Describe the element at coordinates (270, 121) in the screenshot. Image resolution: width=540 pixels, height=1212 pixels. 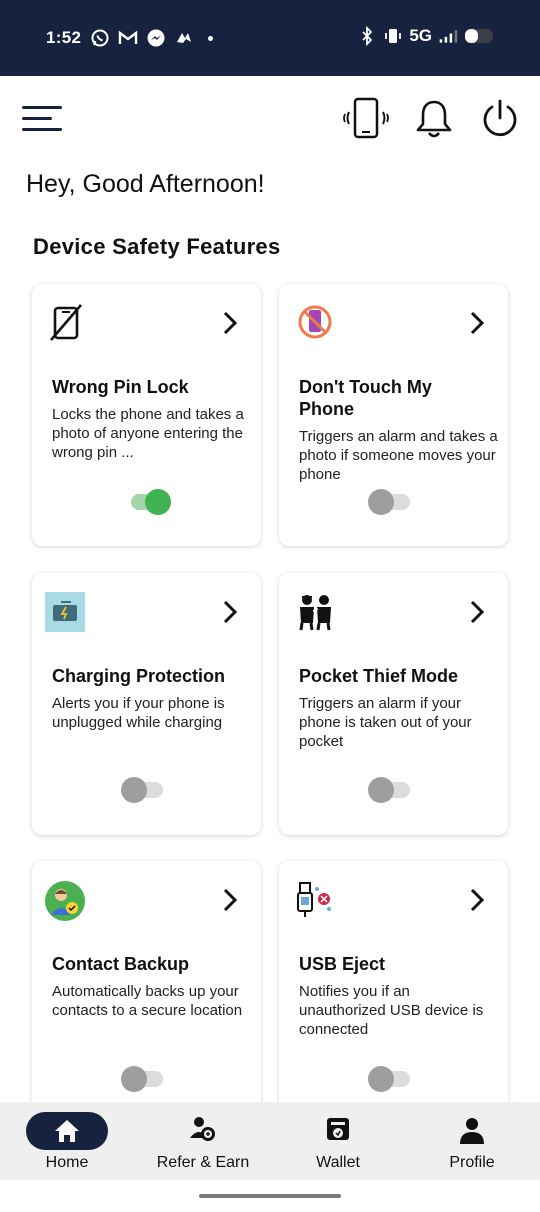
I see `app-bar` at that location.